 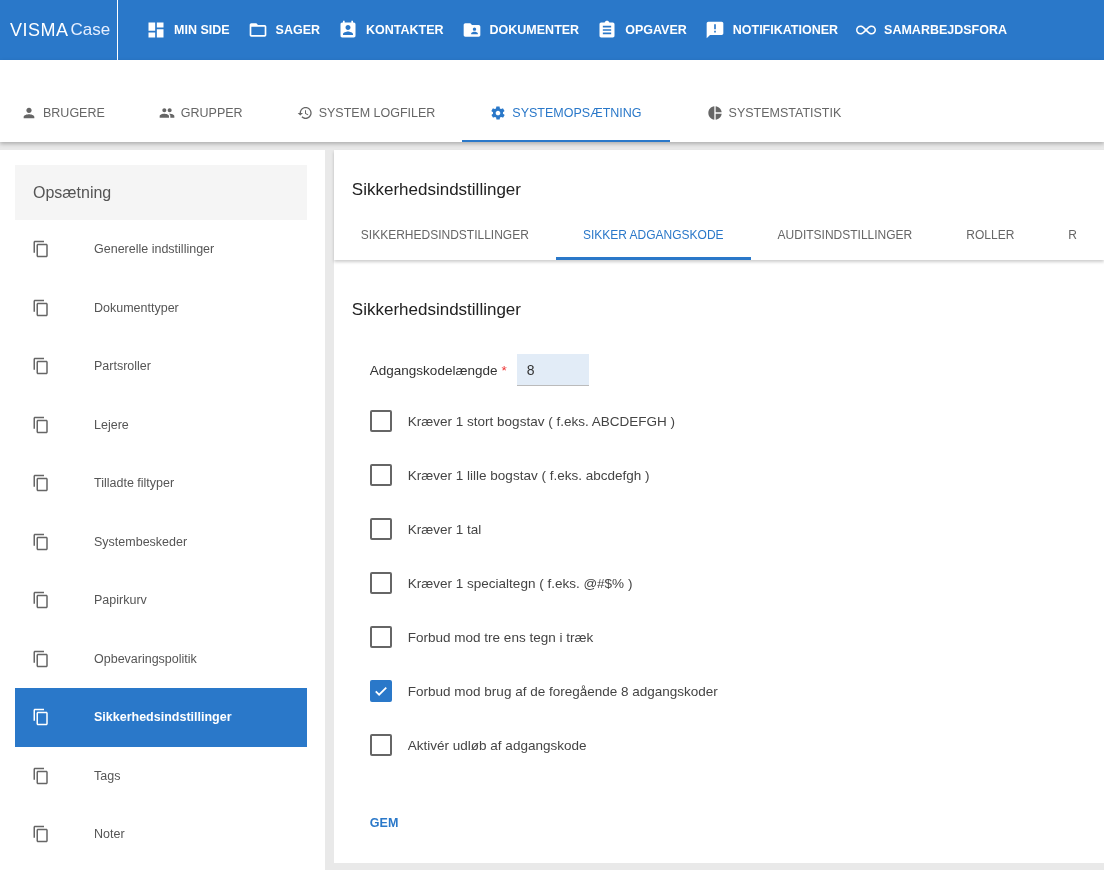 What do you see at coordinates (161, 483) in the screenshot?
I see `sidebar-item: Tilladte filtyper` at bounding box center [161, 483].